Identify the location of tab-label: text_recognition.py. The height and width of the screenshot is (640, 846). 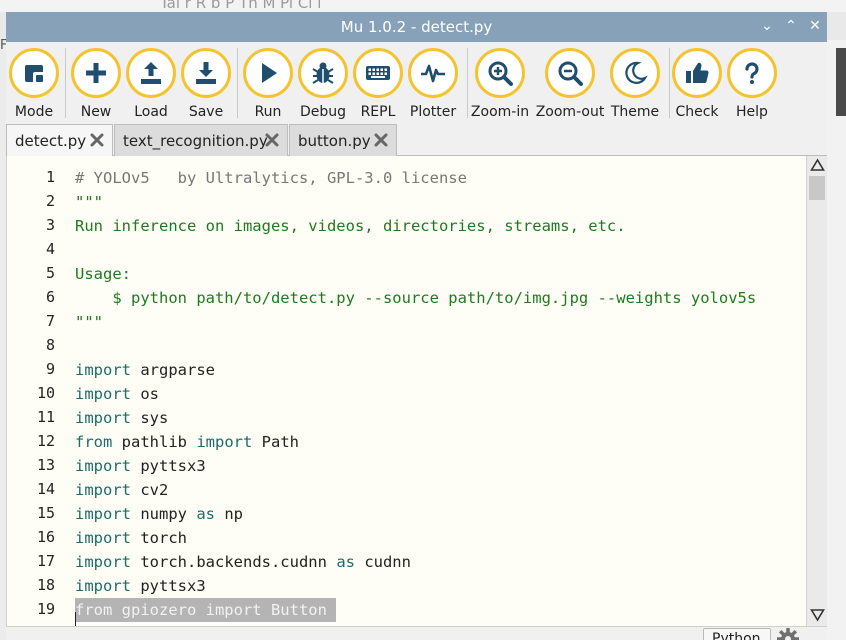
(195, 140).